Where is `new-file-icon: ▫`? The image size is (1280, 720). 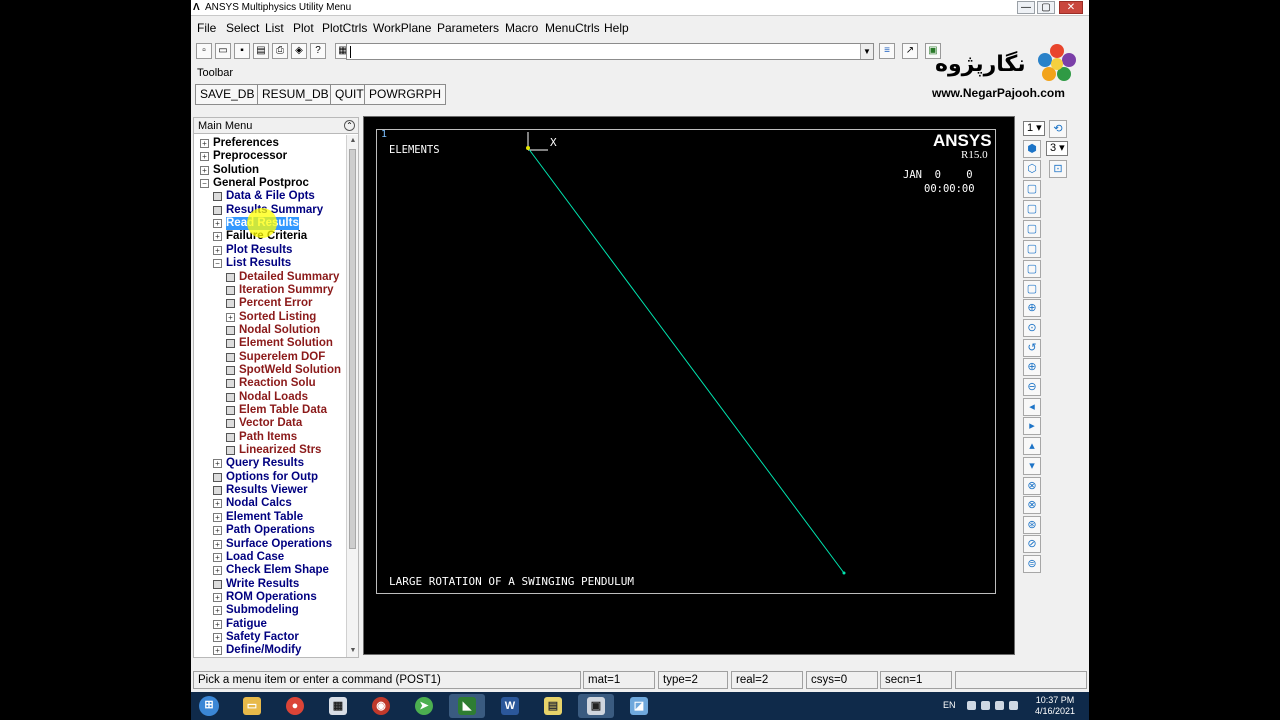 new-file-icon: ▫ is located at coordinates (204, 51).